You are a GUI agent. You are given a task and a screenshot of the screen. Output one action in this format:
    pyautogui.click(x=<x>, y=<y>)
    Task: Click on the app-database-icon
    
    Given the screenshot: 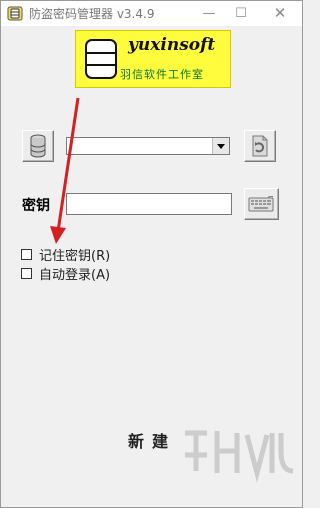 What is the action you would take?
    pyautogui.click(x=15, y=13)
    